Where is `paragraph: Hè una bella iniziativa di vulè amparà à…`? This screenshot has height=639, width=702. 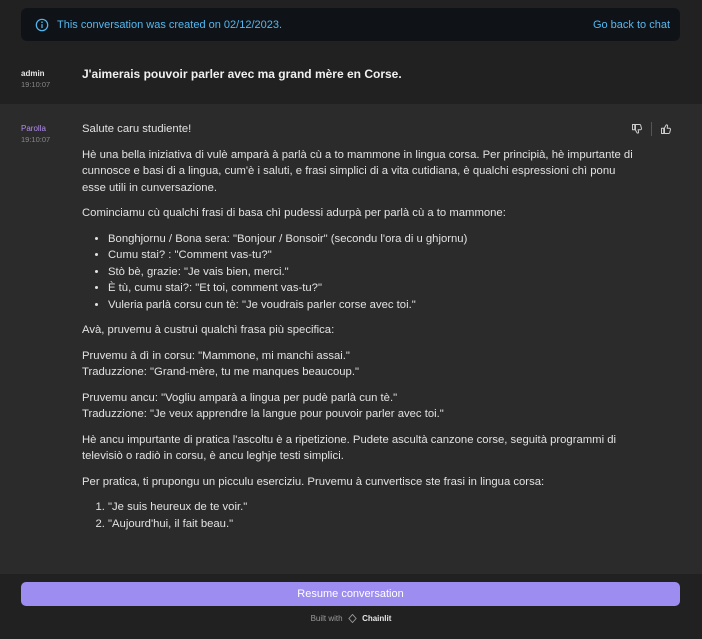 paragraph: Hè una bella iniziativa di vulè amparà à… is located at coordinates (357, 171).